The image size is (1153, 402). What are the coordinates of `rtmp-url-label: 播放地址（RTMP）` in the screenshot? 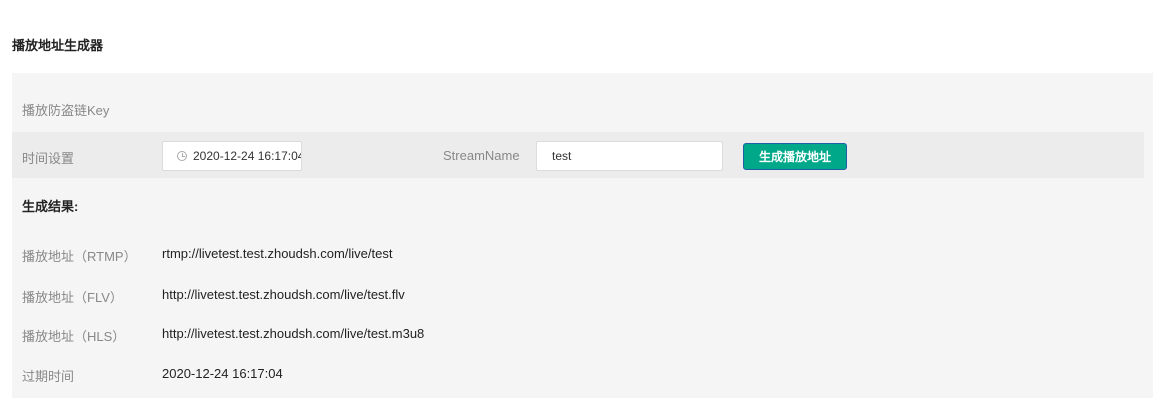 It's located at (79, 256).